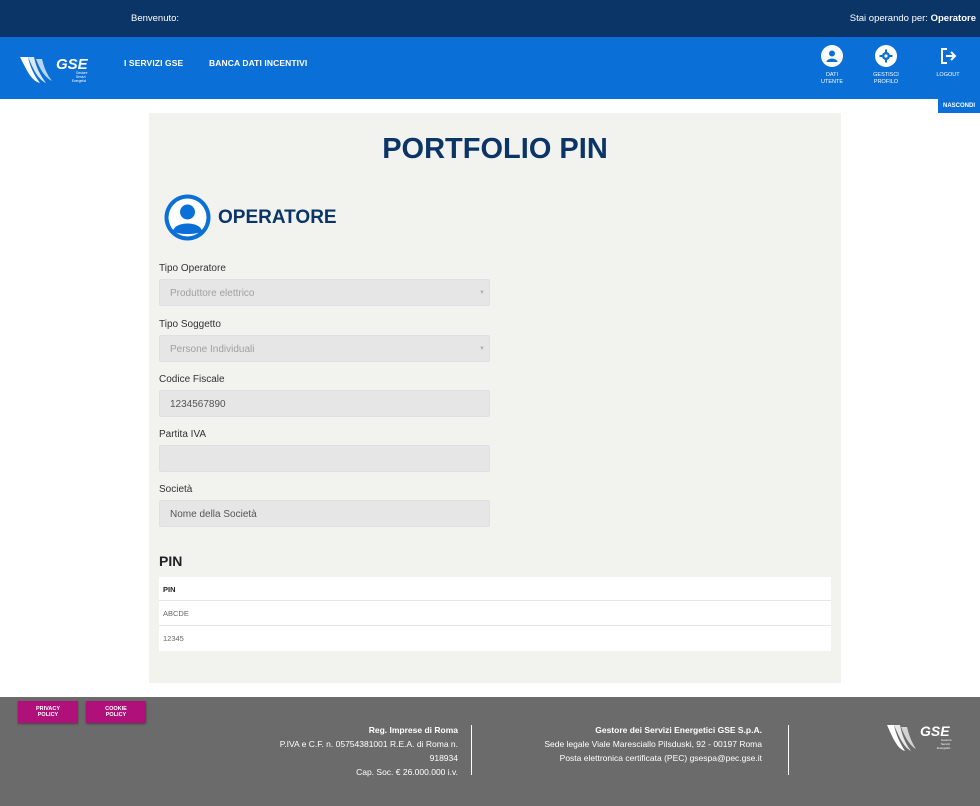 The height and width of the screenshot is (806, 980). I want to click on input-partita-iva, so click(324, 458).